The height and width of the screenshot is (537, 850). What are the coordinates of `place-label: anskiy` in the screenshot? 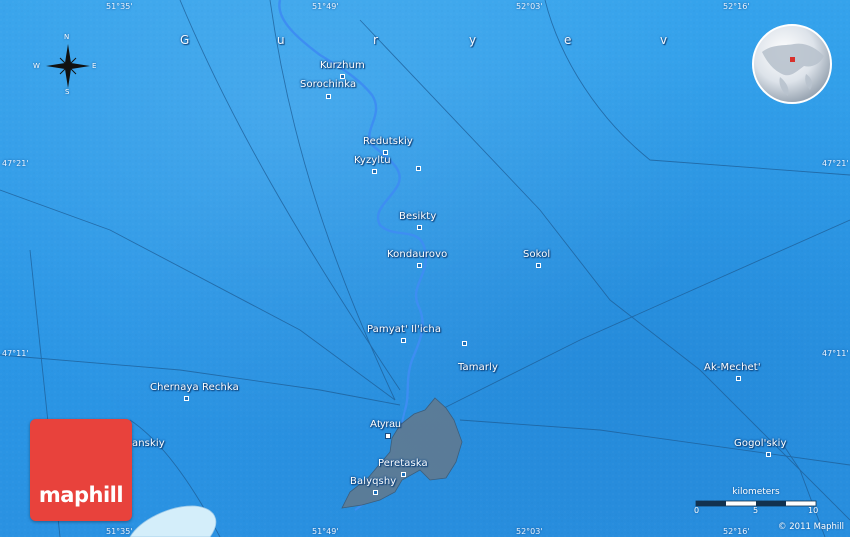 It's located at (148, 443).